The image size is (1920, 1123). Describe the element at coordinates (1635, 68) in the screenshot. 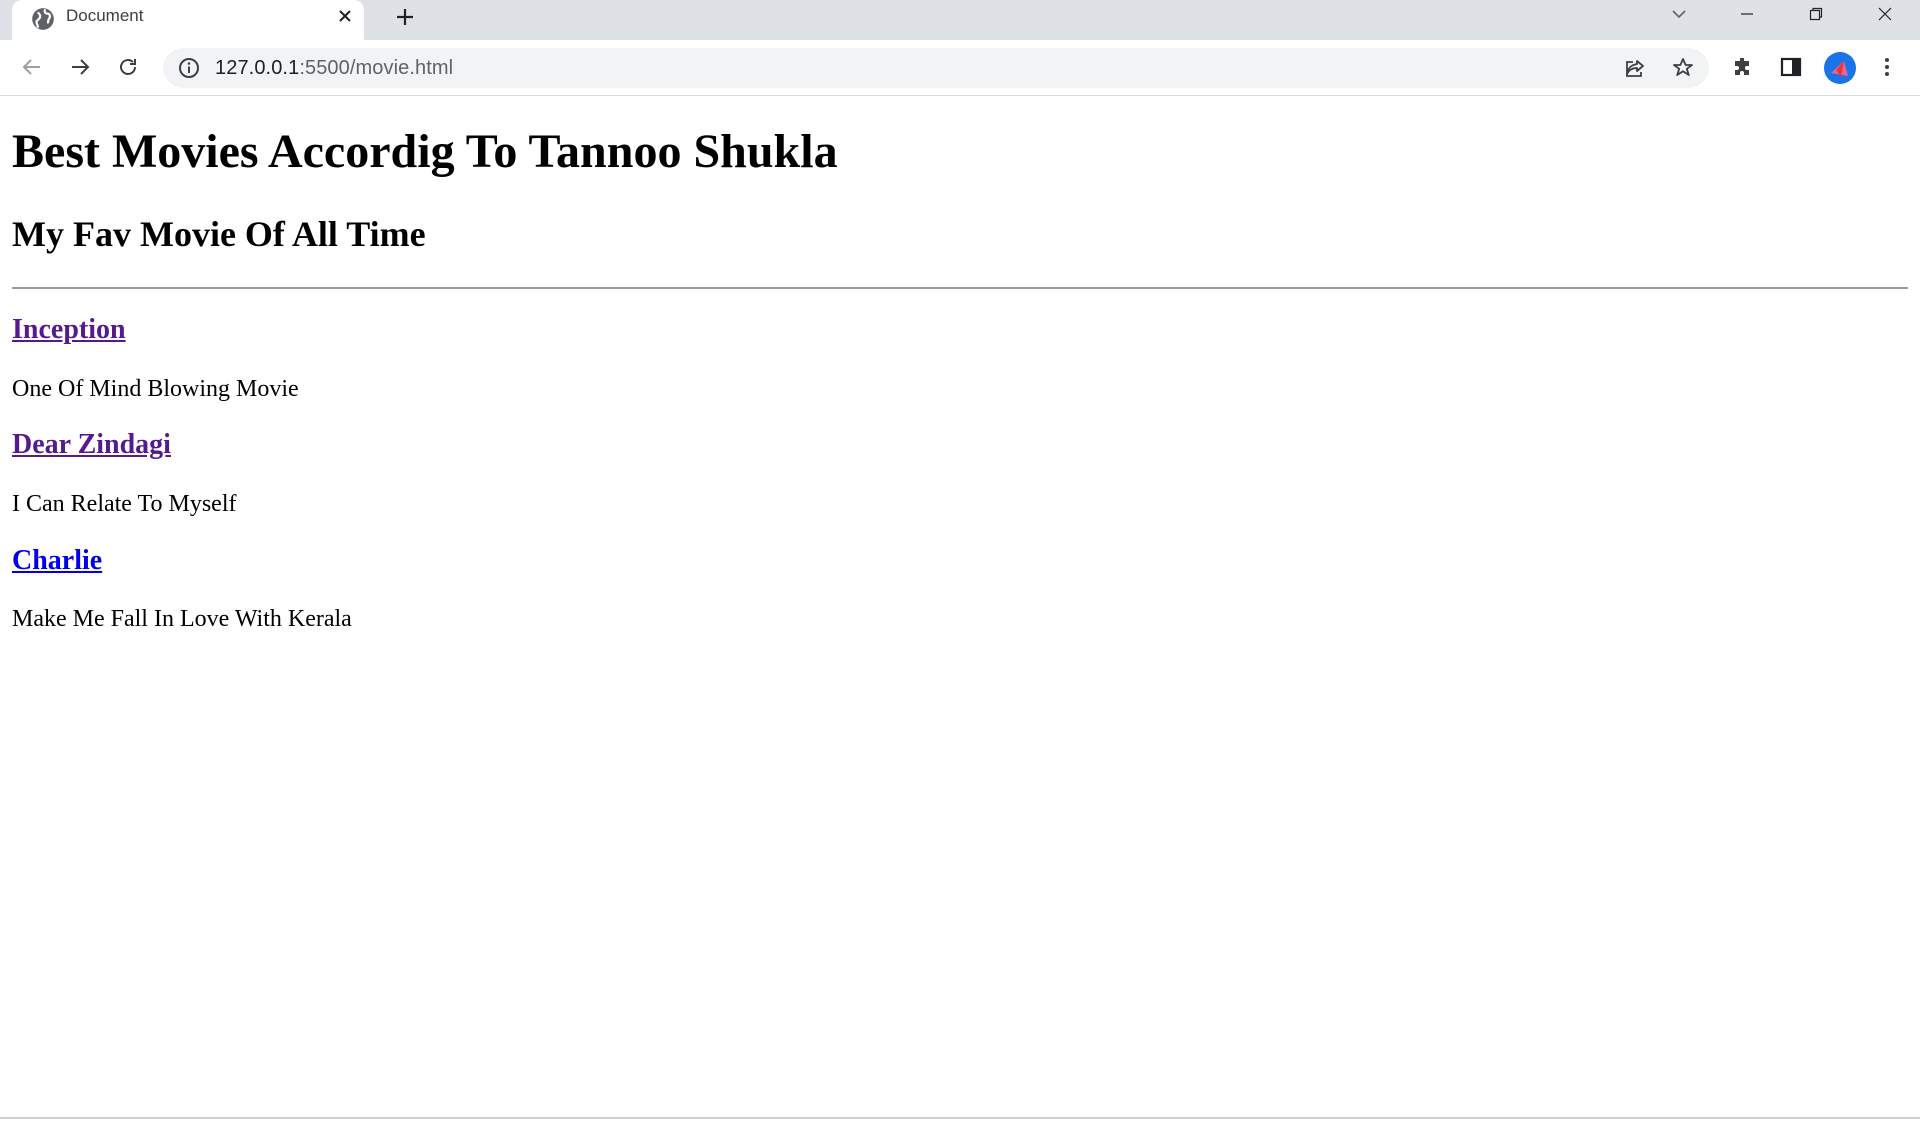

I see `share-icon` at that location.